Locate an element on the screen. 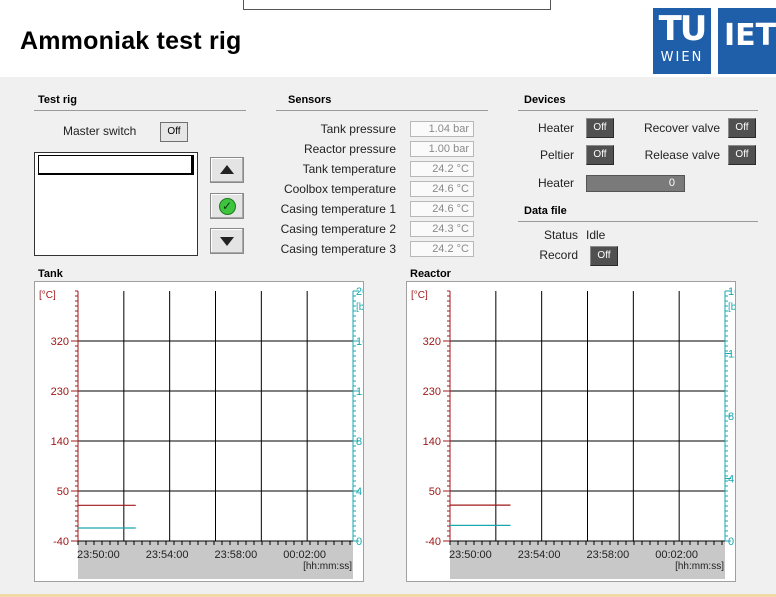 The height and width of the screenshot is (597, 776). confirm-button: ✓ is located at coordinates (227, 206).